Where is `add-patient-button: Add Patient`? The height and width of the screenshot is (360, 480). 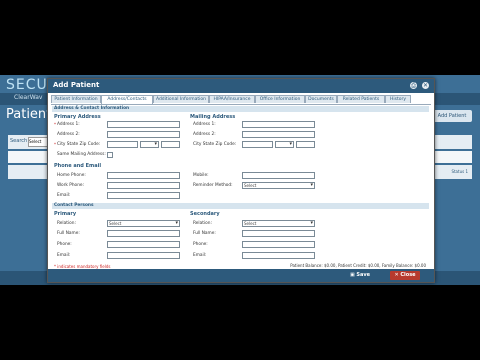 add-patient-button: Add Patient is located at coordinates (452, 116).